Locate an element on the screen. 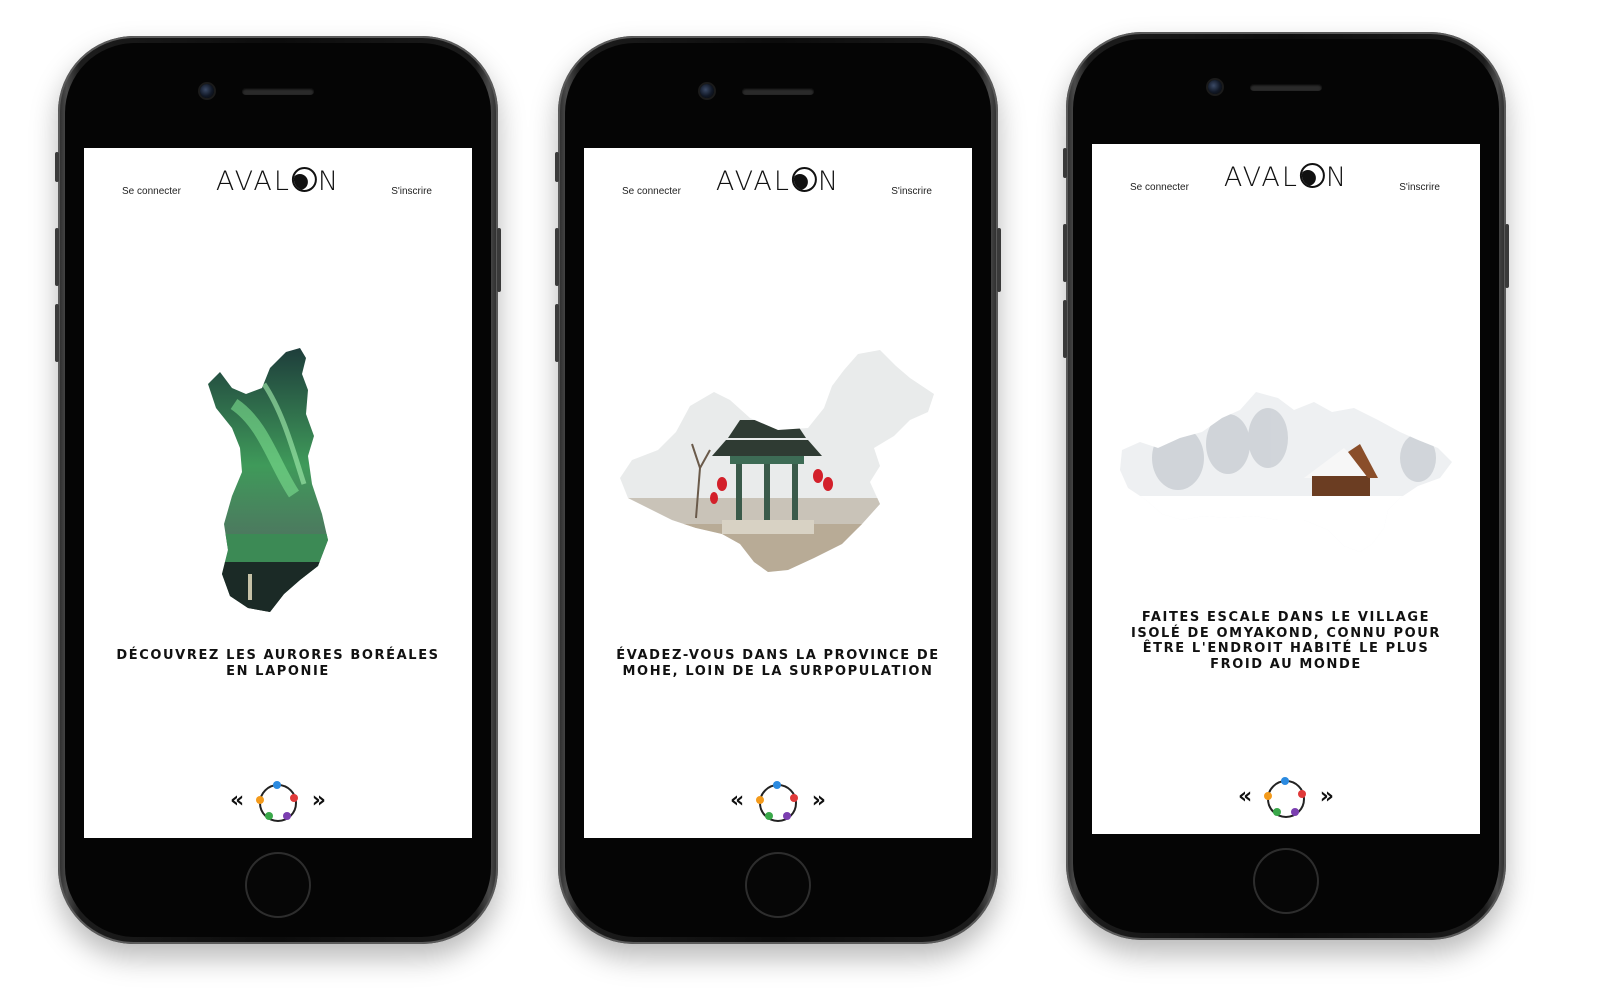 The width and height of the screenshot is (1600, 1000). finland-aurora-map is located at coordinates (268, 480).